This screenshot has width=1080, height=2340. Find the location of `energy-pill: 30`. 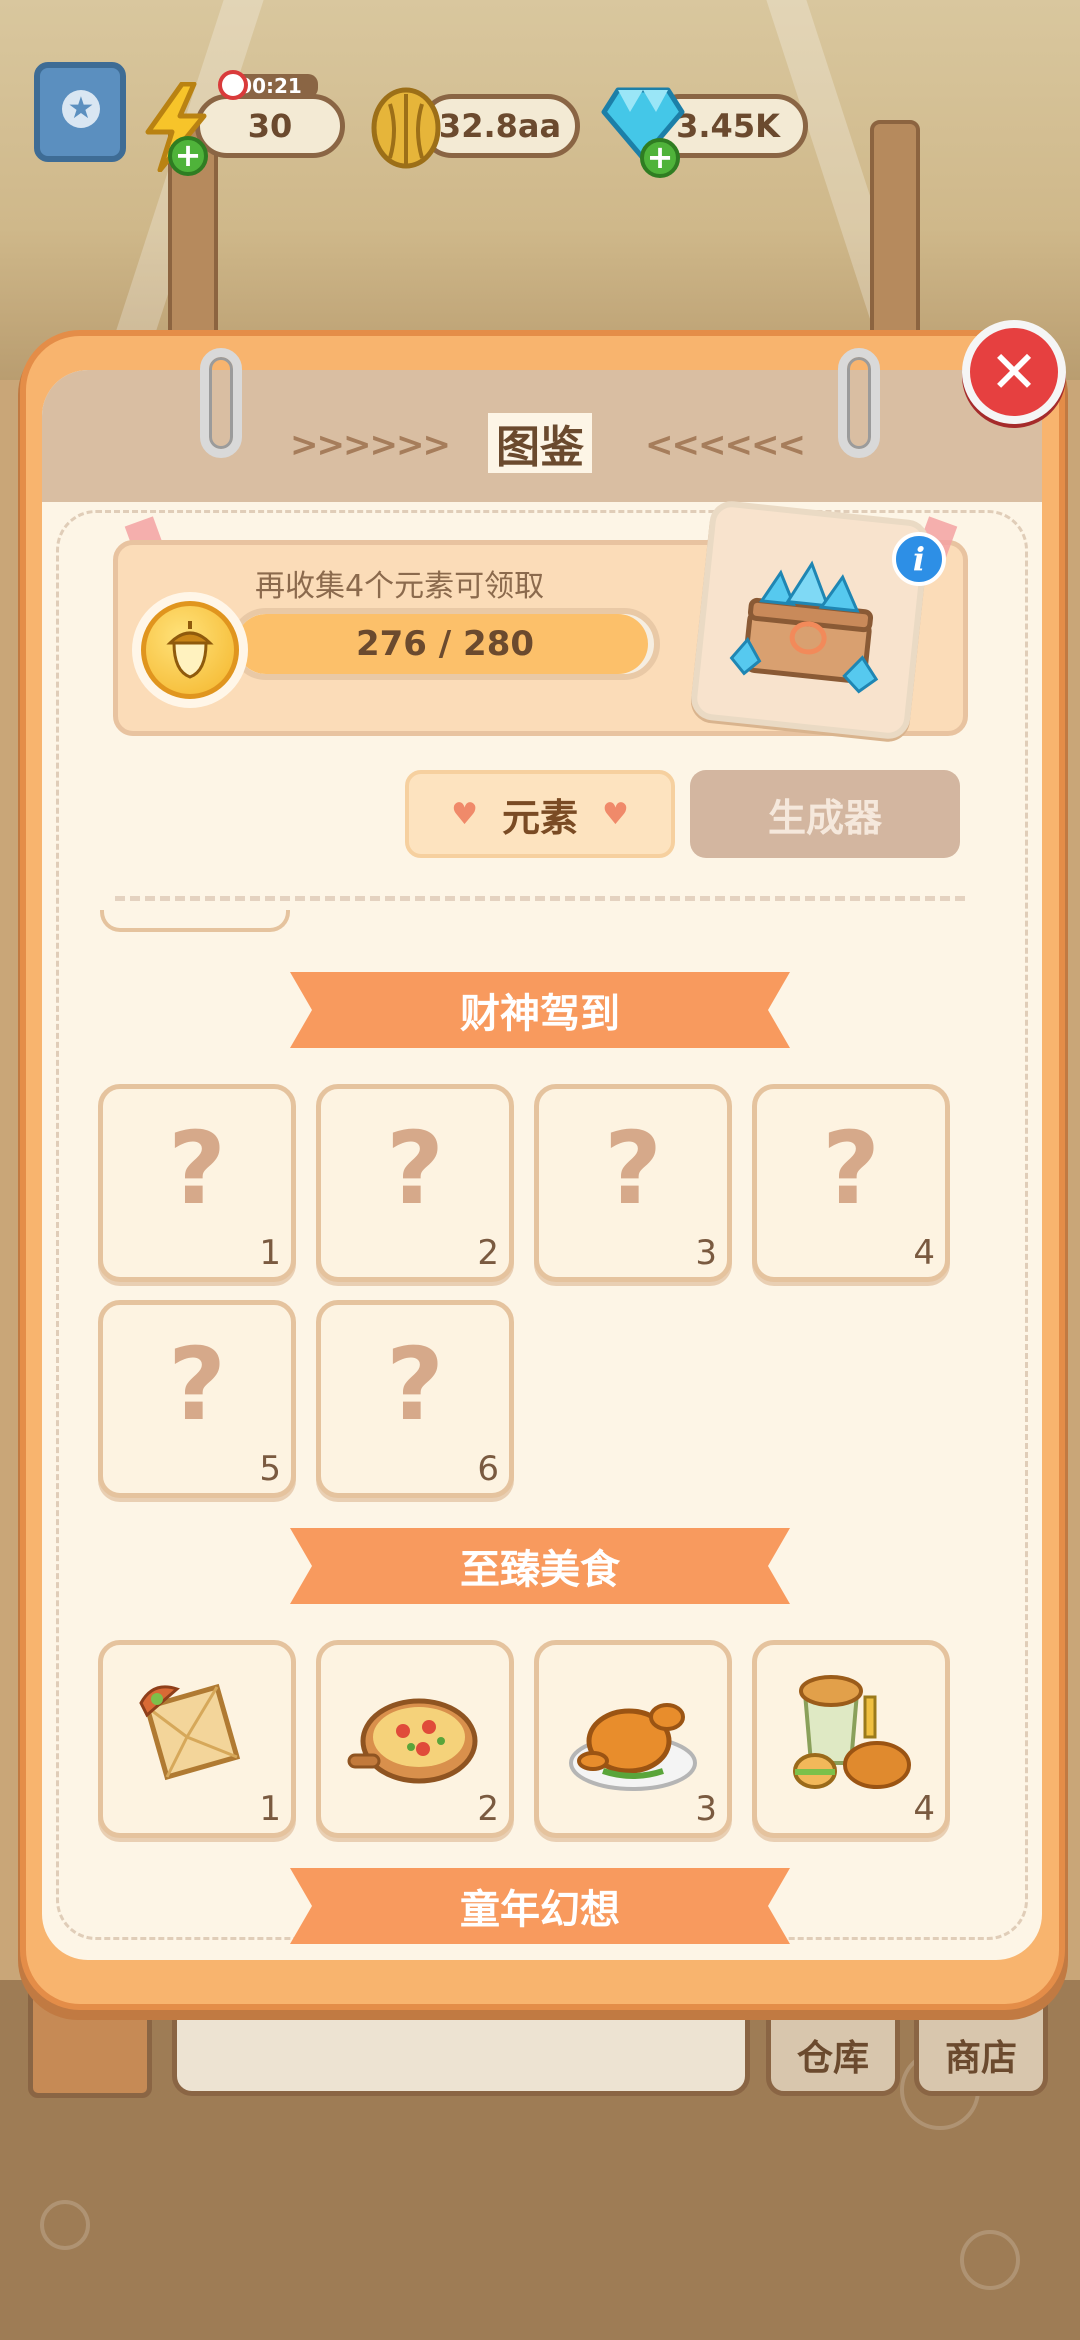

energy-pill: 30 is located at coordinates (270, 126).